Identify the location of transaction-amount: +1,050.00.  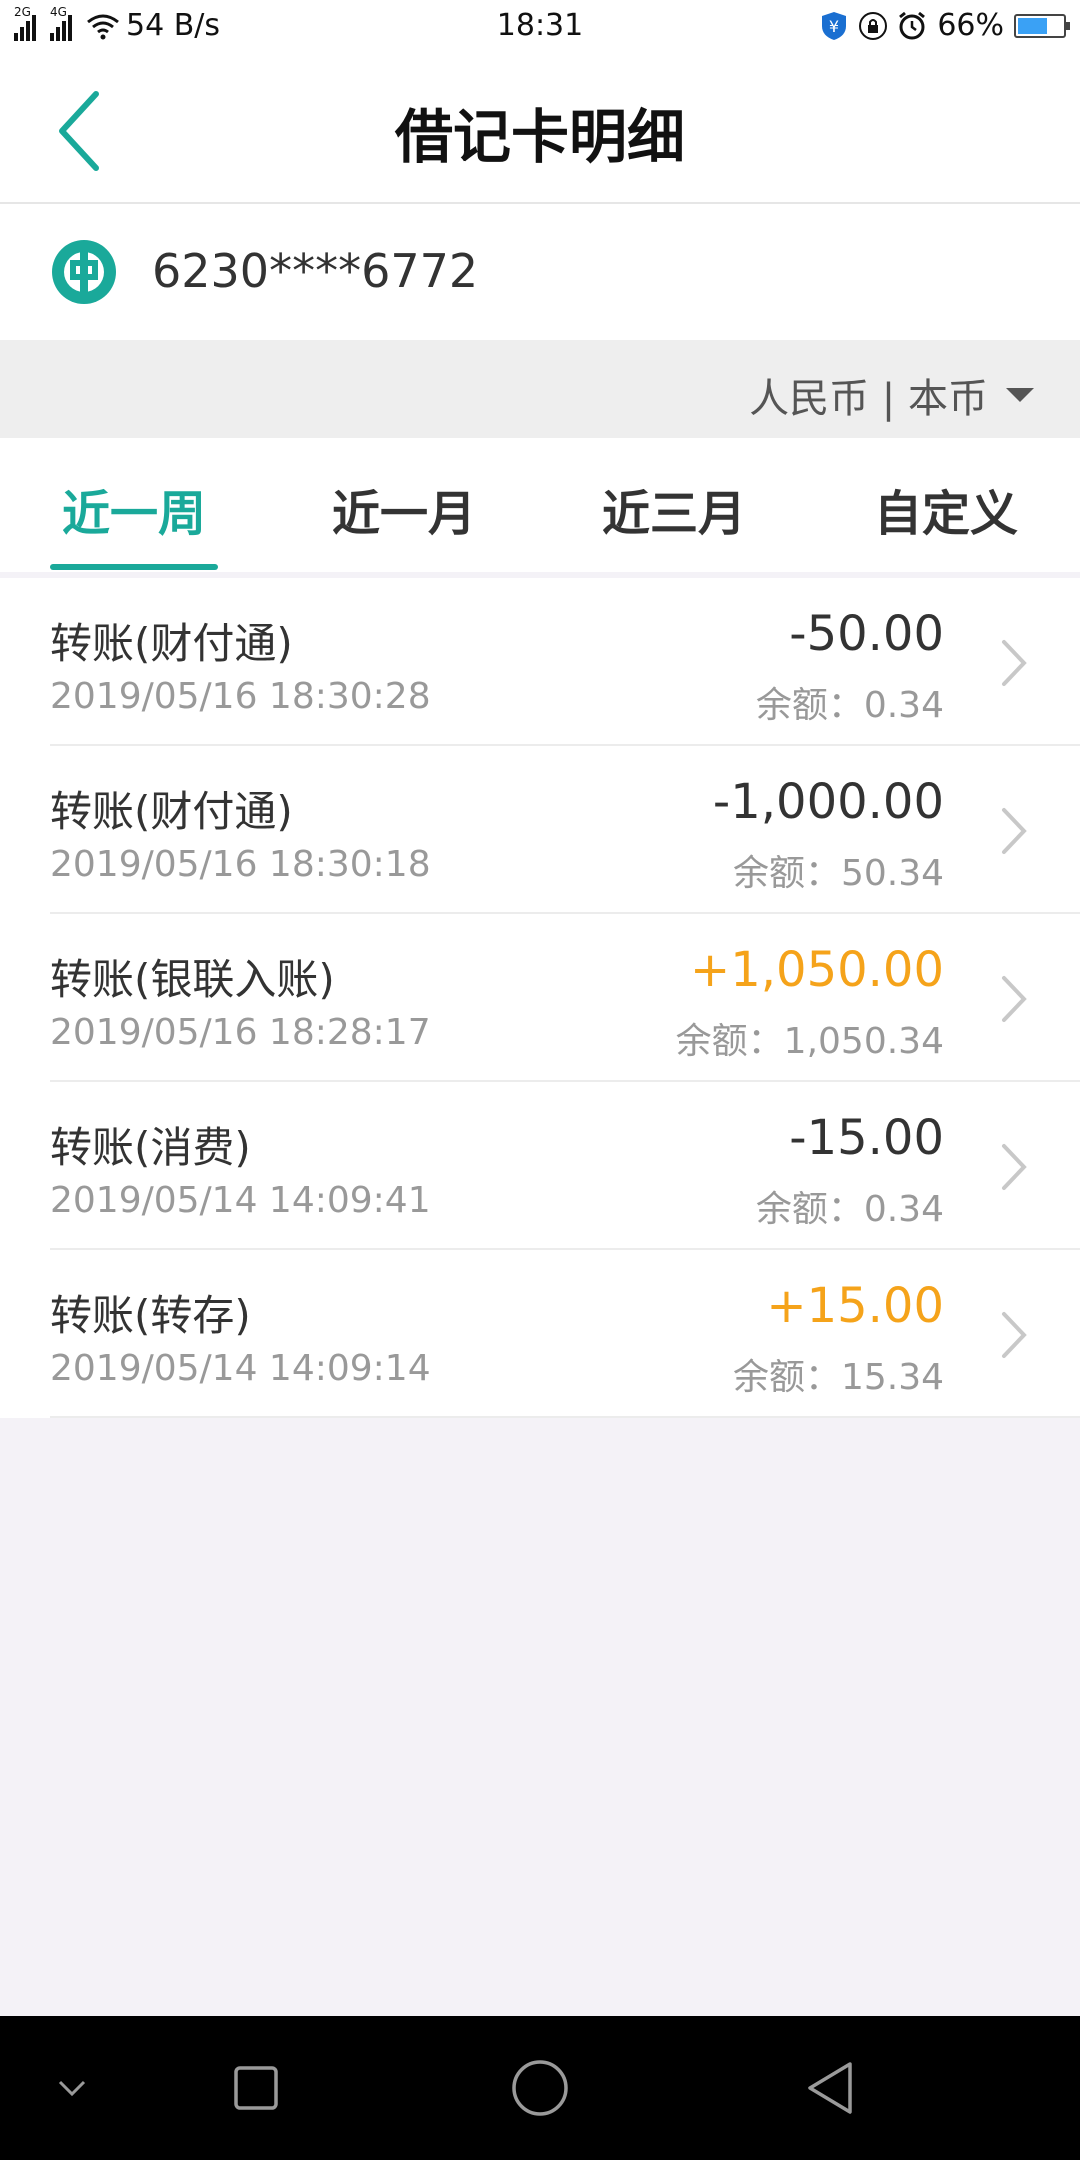
(817, 970).